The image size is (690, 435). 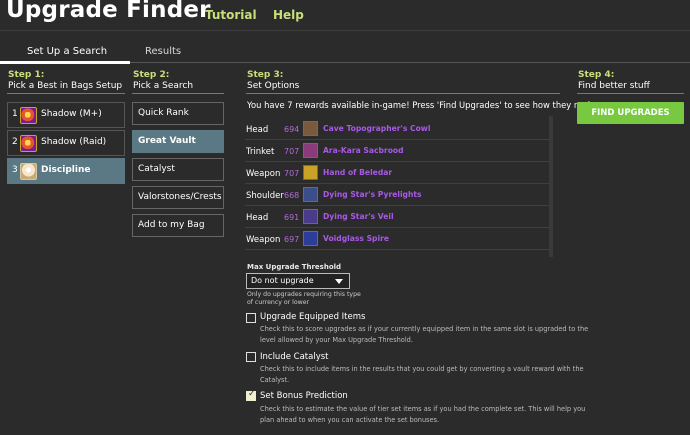 I want to click on app-title: Upgrade Finder, so click(x=108, y=11).